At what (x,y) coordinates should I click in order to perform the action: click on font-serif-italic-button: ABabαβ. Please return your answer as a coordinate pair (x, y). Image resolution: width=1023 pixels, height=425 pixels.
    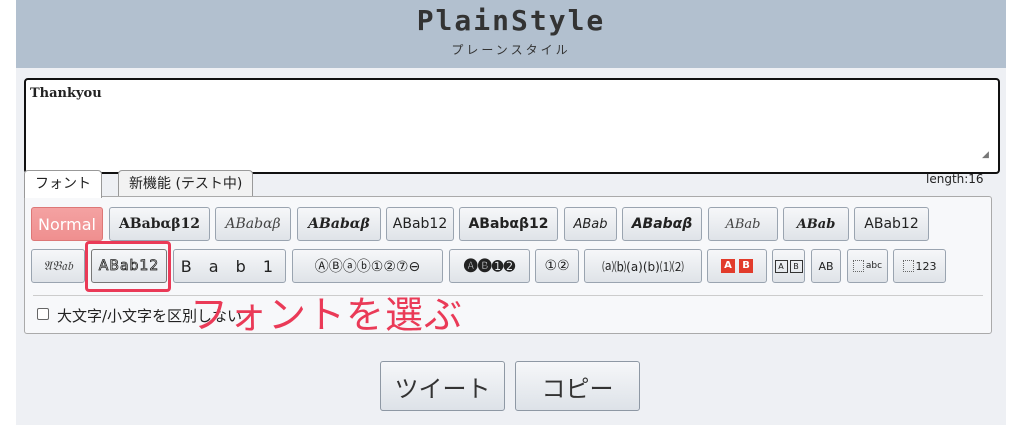
    Looking at the image, I should click on (253, 224).